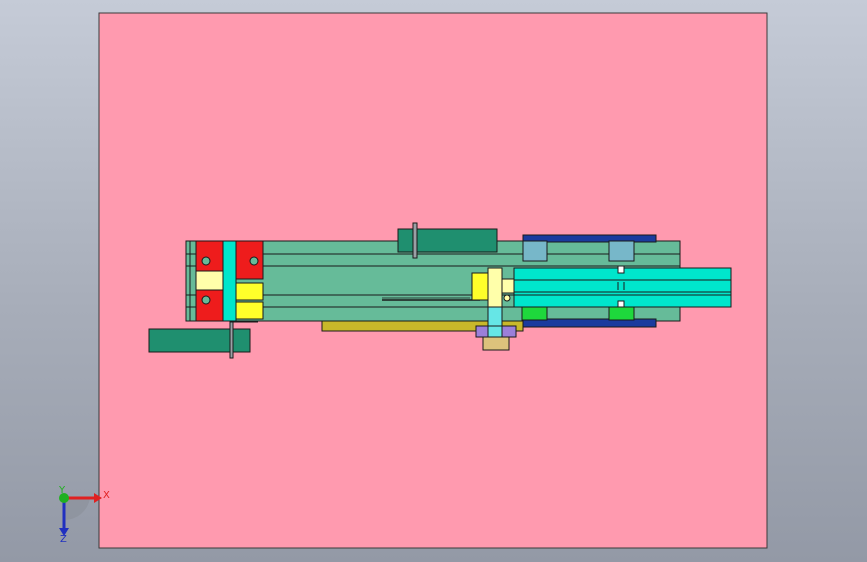 The image size is (867, 562). I want to click on clamp-yellow, so click(480, 286).